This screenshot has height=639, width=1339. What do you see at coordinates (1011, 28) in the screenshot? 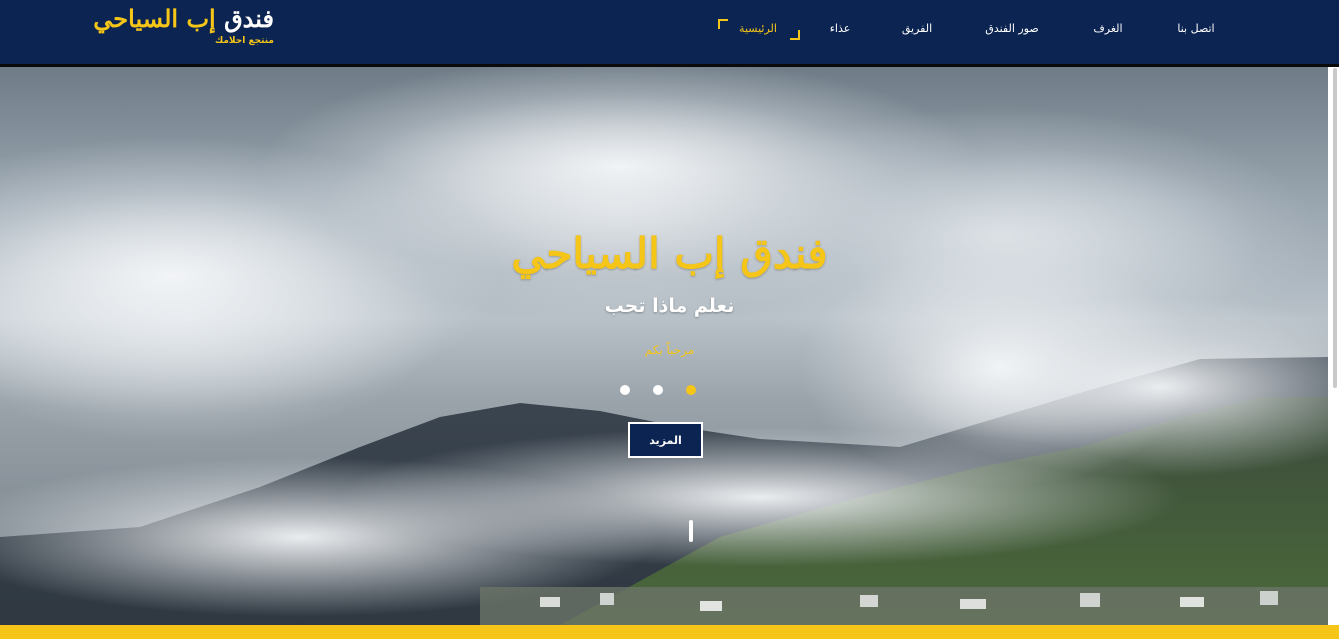
I see `nav-item-gallery: صور الفندق` at bounding box center [1011, 28].